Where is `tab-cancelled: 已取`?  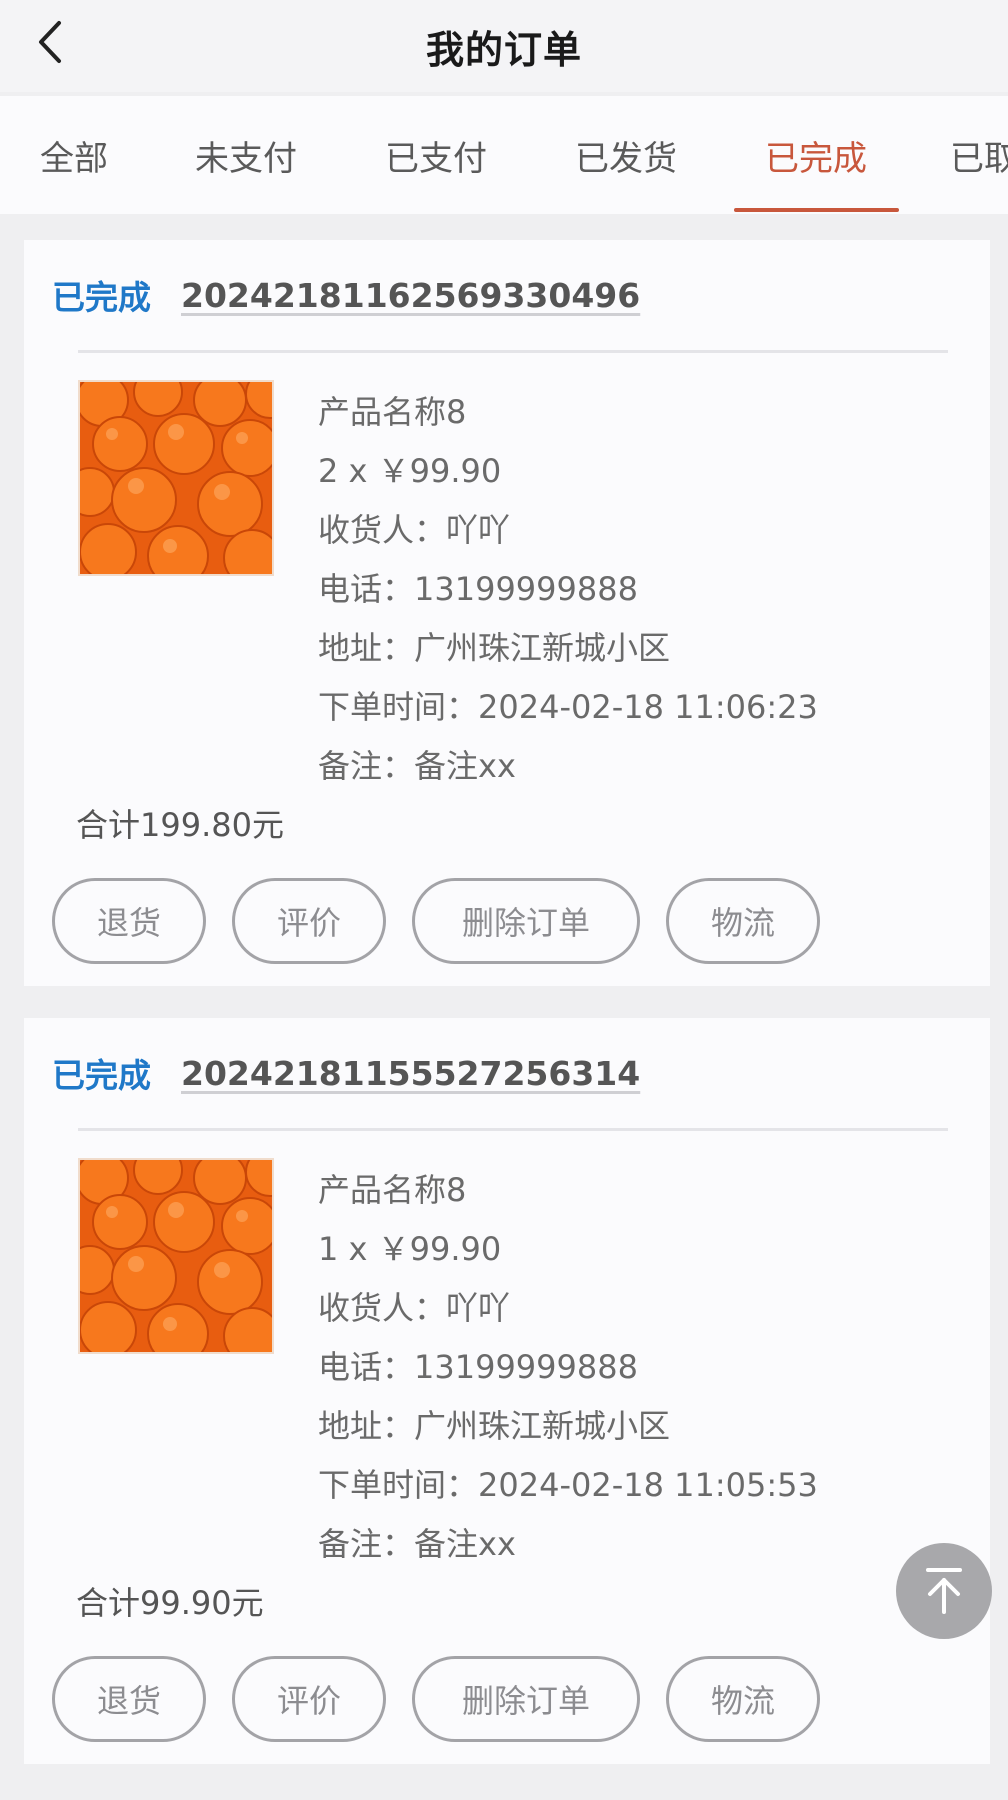
tab-cancelled: 已取 is located at coordinates (979, 155).